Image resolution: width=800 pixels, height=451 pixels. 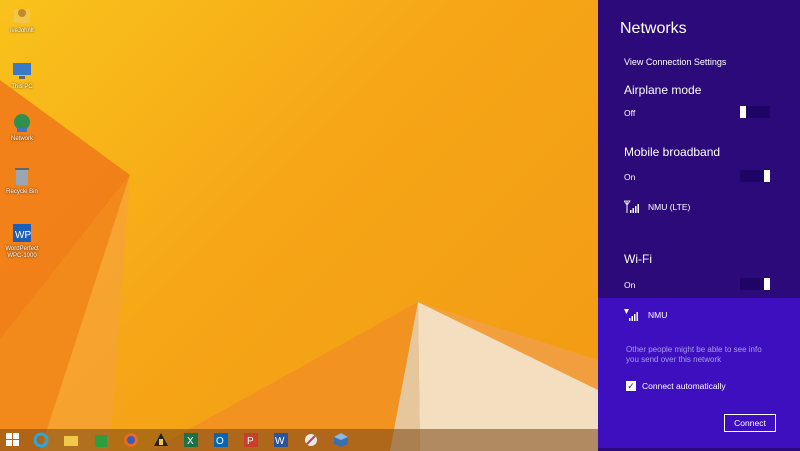 What do you see at coordinates (22, 176) in the screenshot?
I see `recycle-bin-icon` at bounding box center [22, 176].